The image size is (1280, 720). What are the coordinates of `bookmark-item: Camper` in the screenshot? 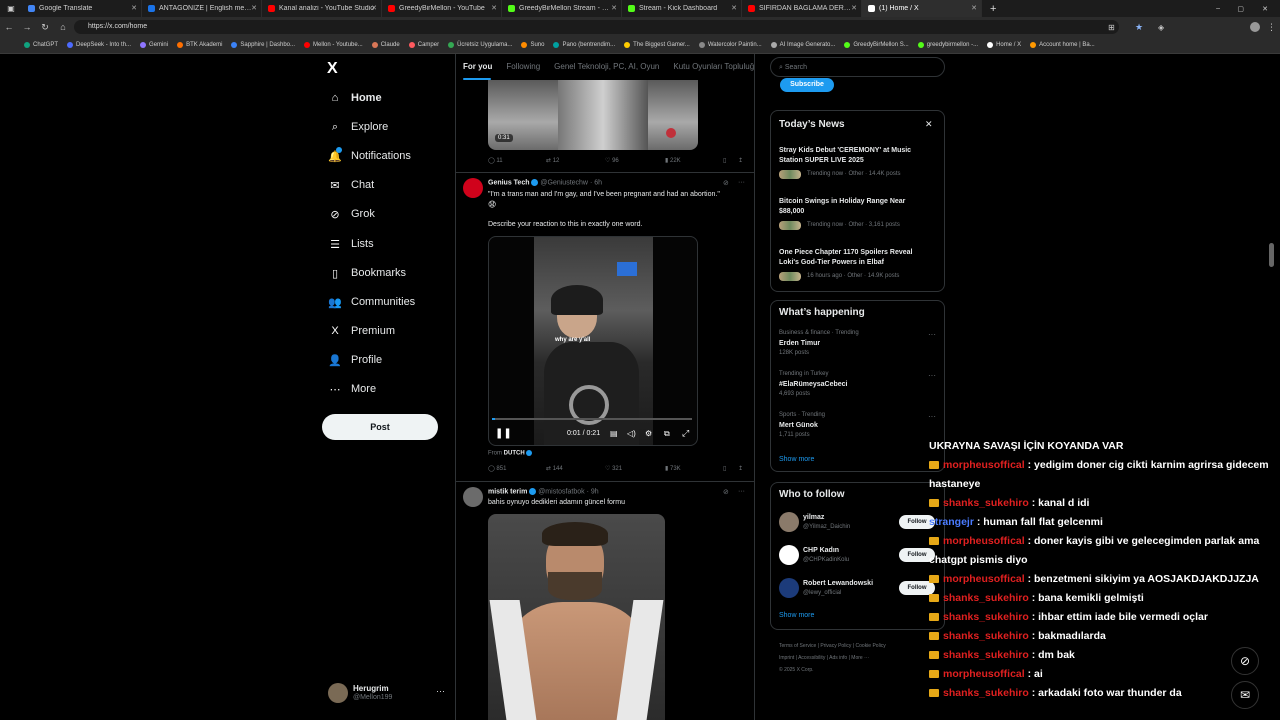 It's located at (423, 45).